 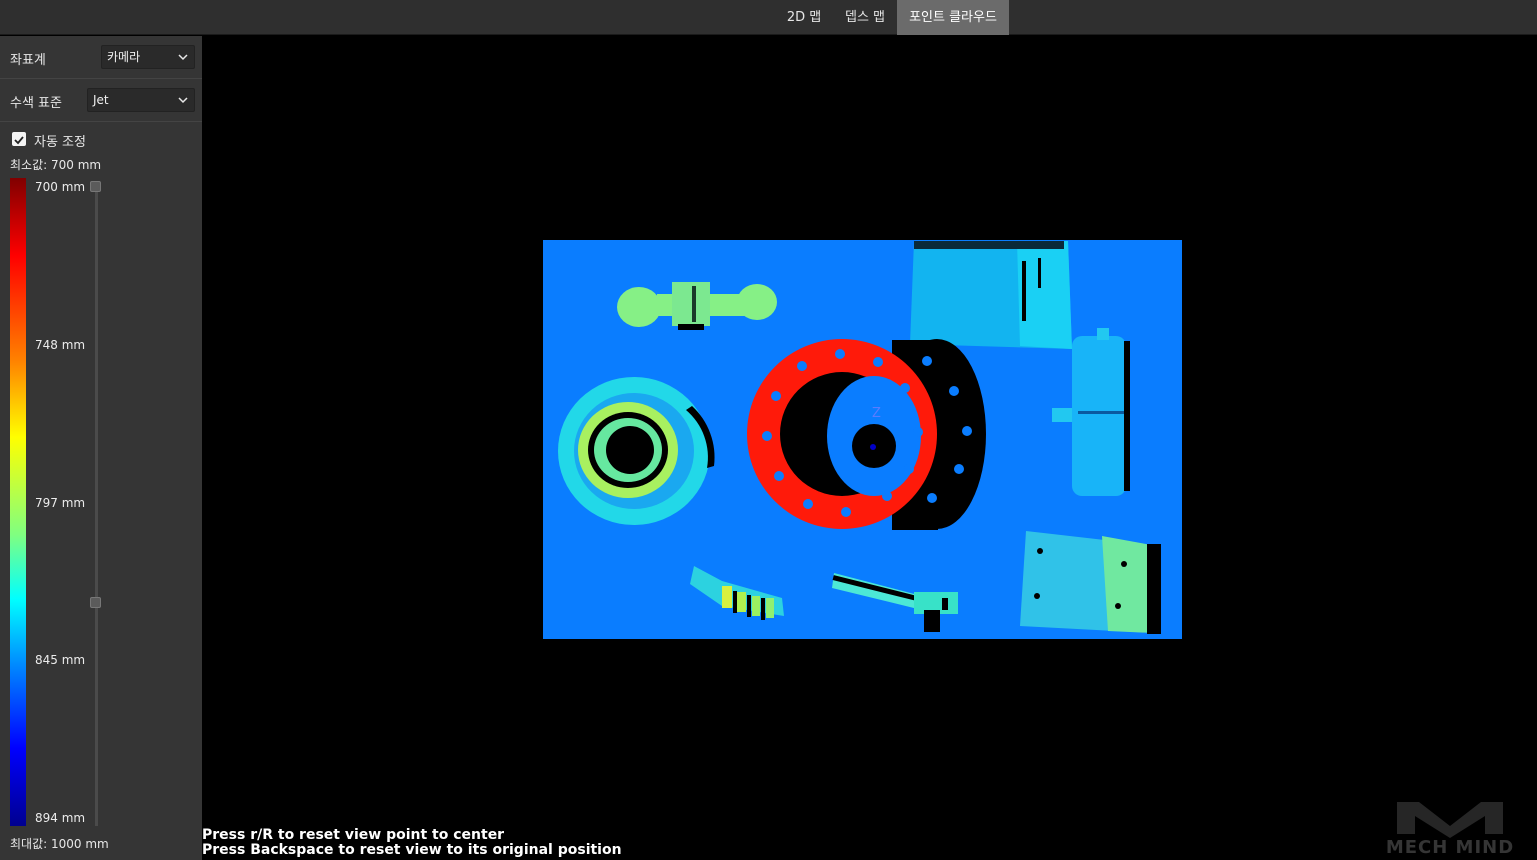 I want to click on auto-adjust-checkbox, so click(x=19, y=139).